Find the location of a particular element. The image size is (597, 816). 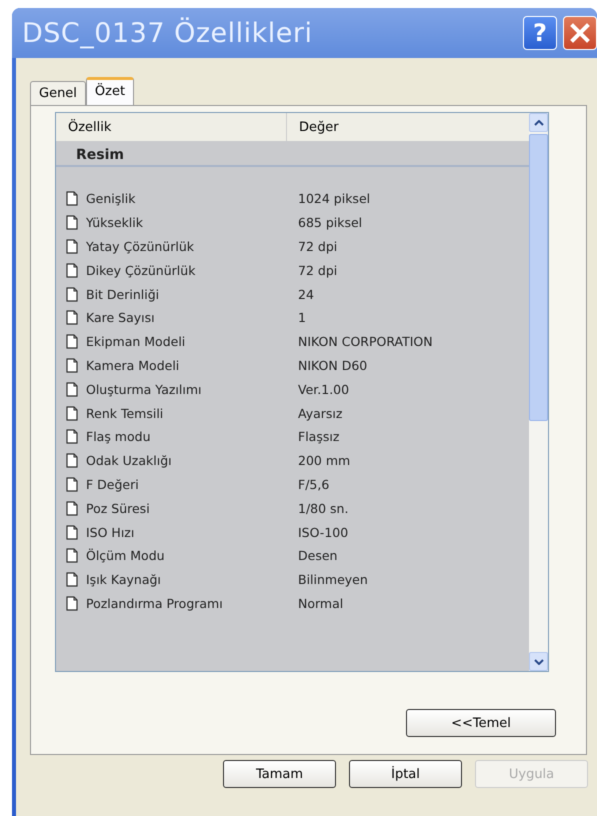

property-value: 685 piksel is located at coordinates (329, 222).